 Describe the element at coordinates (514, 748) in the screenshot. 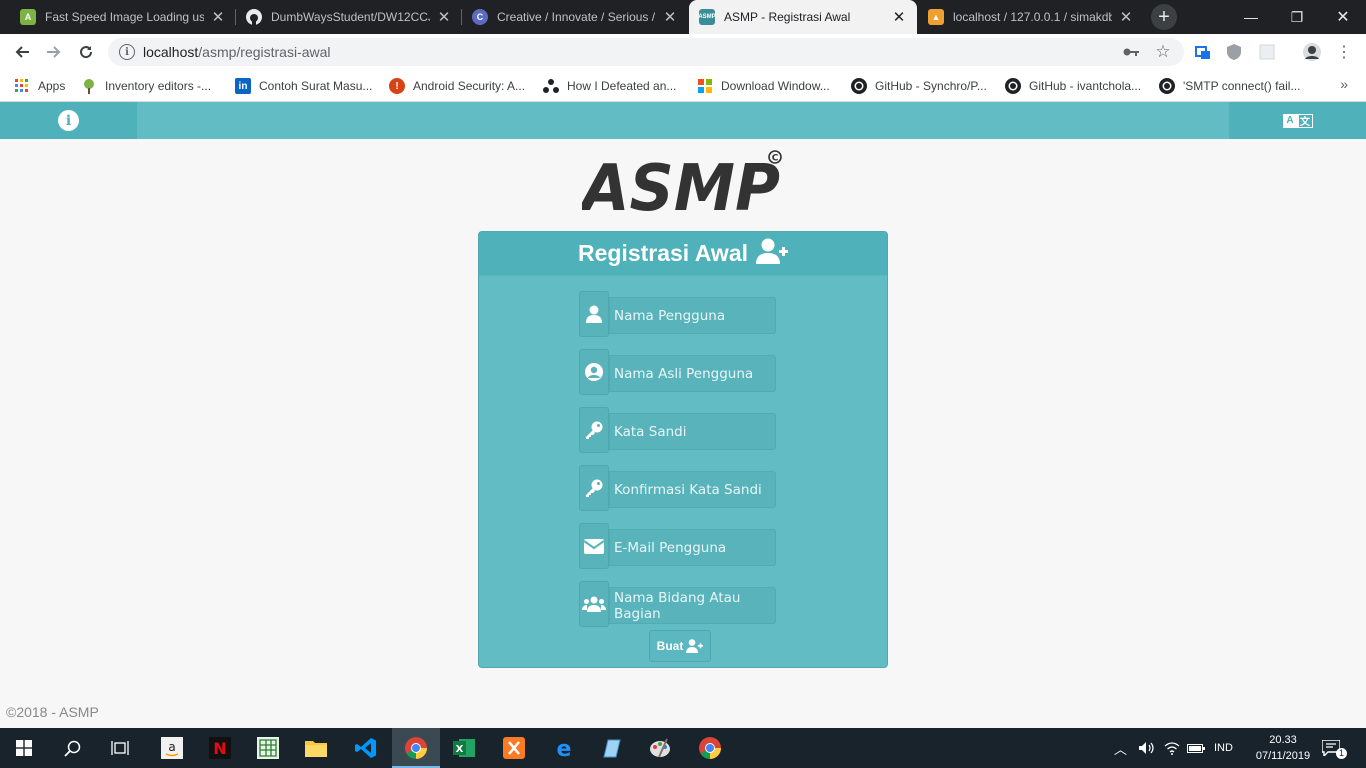

I see `taskbar-xampp` at that location.